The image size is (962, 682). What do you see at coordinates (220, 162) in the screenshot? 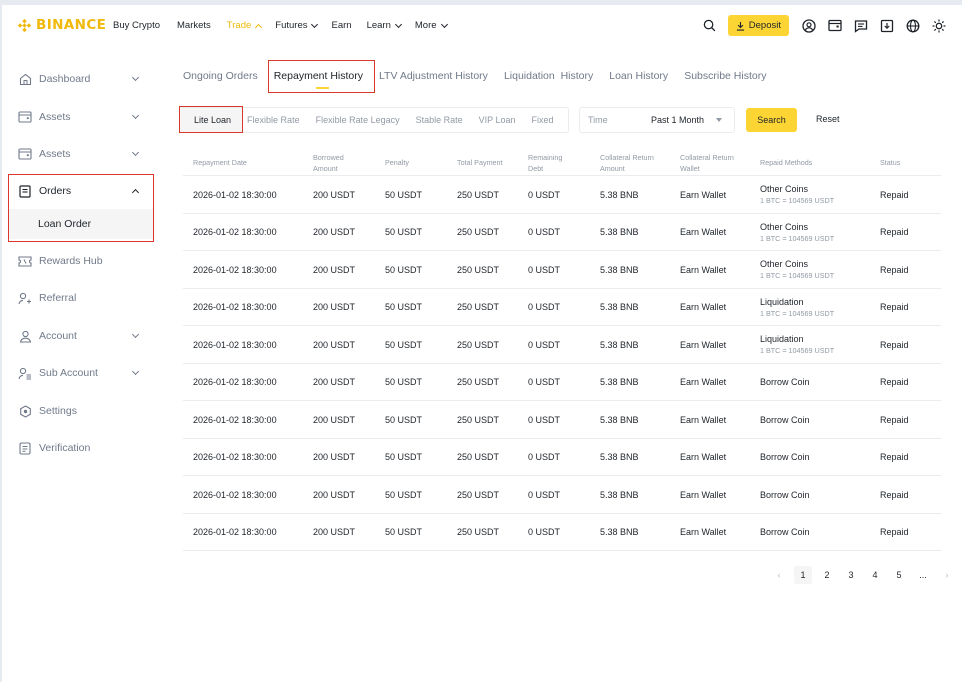
I see `column-header-text: Repayment Date` at bounding box center [220, 162].